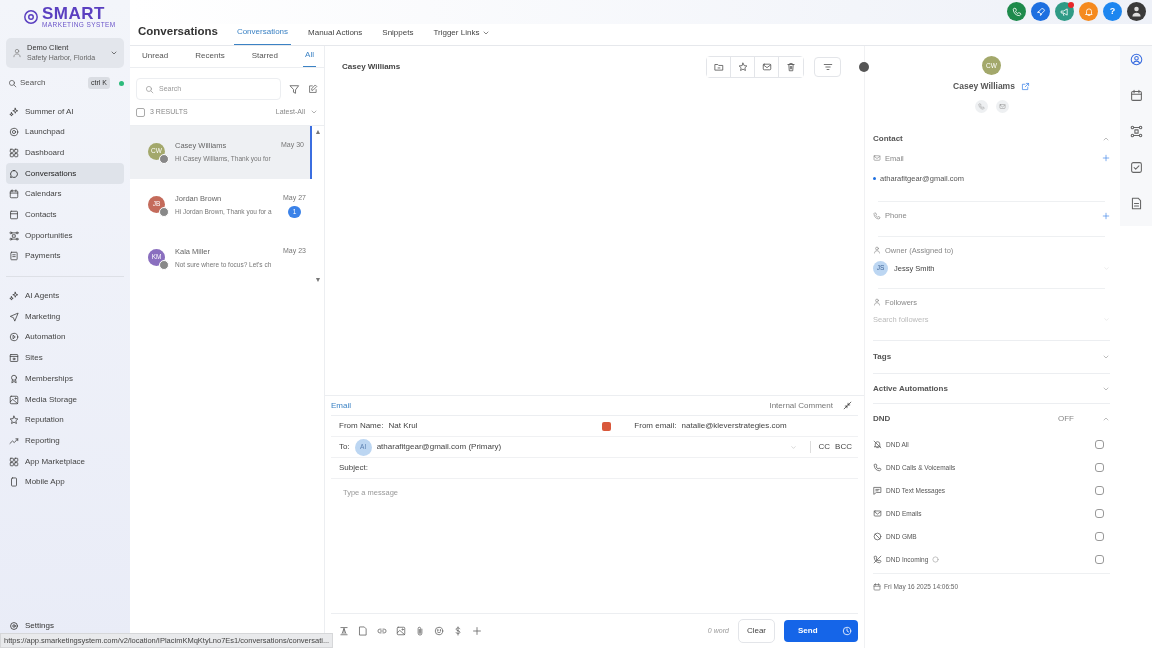 The height and width of the screenshot is (648, 1152). What do you see at coordinates (65, 379) in the screenshot?
I see `sidebar-item: Memberships` at bounding box center [65, 379].